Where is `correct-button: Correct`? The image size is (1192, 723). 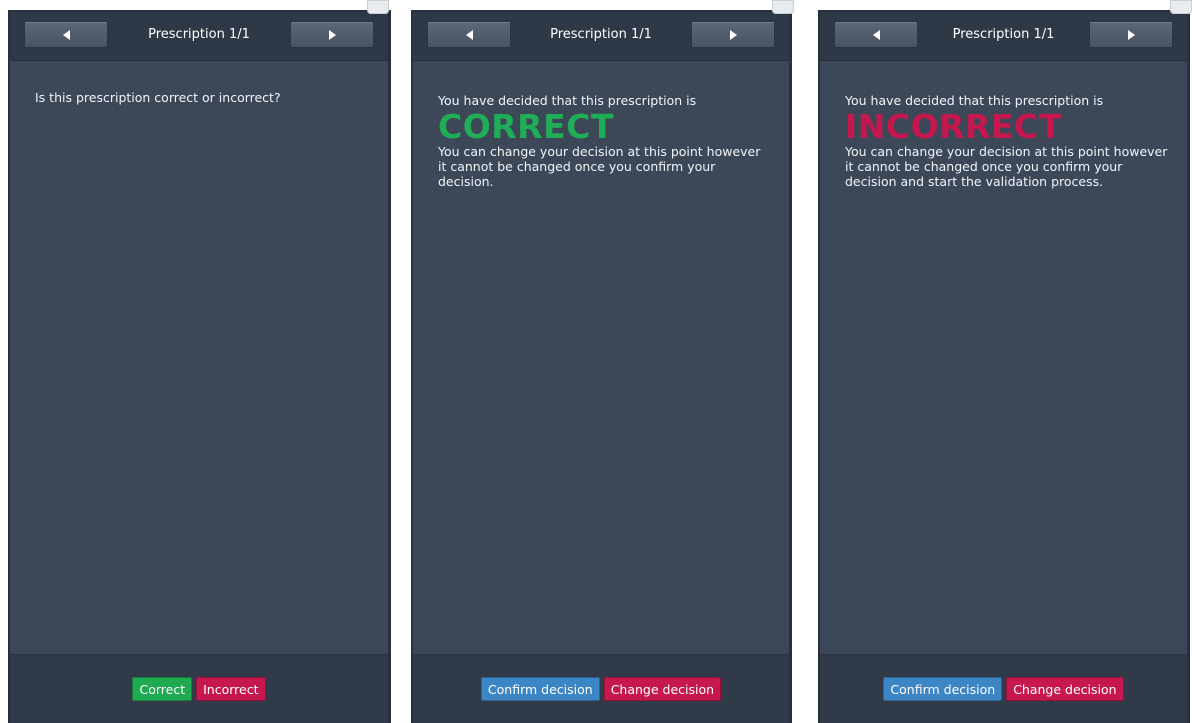
correct-button: Correct is located at coordinates (162, 689).